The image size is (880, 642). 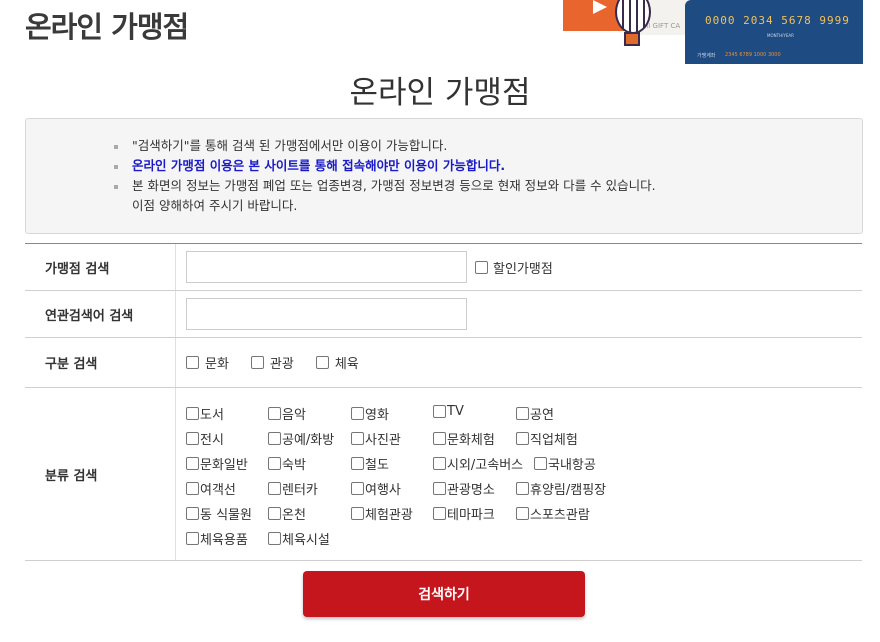 What do you see at coordinates (481, 267) in the screenshot?
I see `discount-store-checkbox` at bounding box center [481, 267].